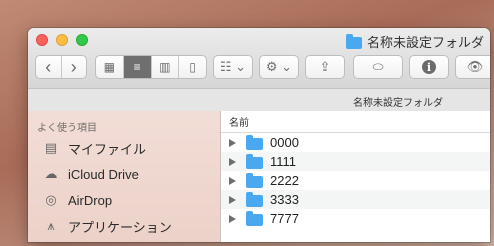 This screenshot has height=246, width=494. I want to click on share-button: ⇪, so click(325, 67).